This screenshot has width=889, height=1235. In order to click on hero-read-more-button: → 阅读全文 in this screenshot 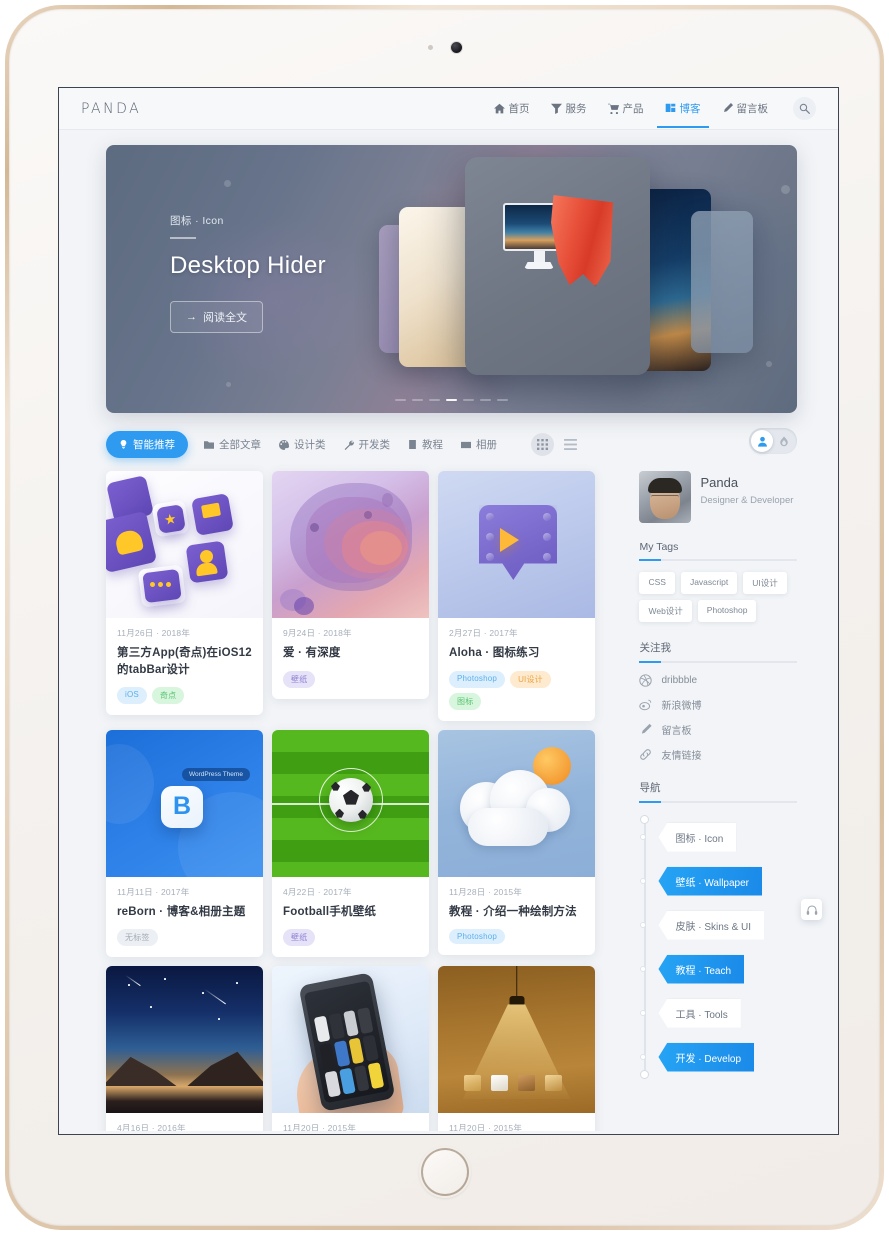, I will do `click(216, 317)`.